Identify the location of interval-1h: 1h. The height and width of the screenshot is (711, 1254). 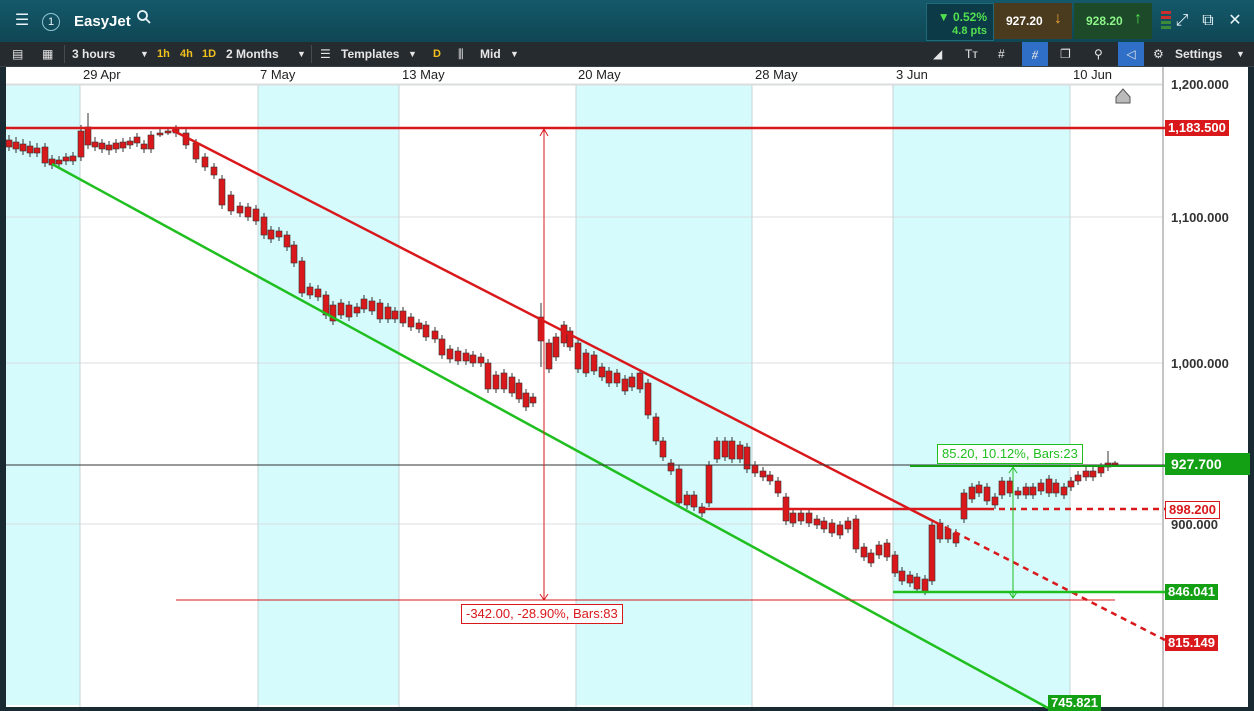
(163, 54).